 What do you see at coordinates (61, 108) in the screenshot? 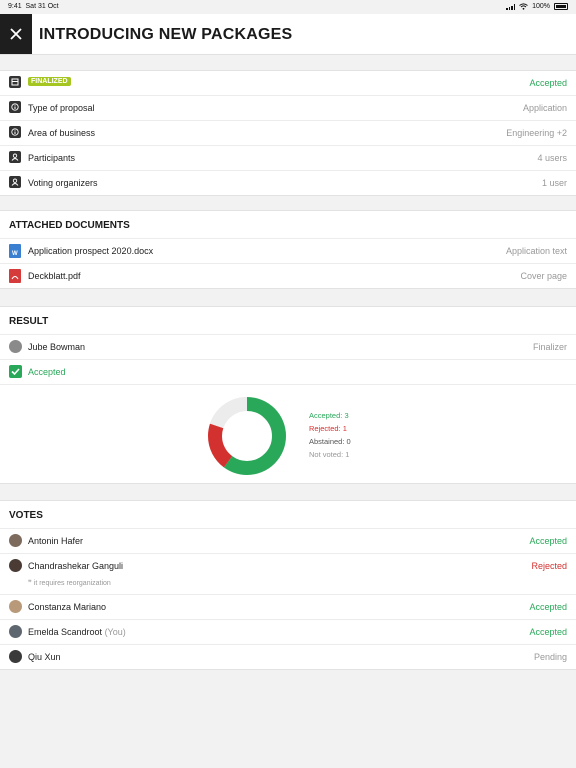
I see `detail-label: Type of proposal` at bounding box center [61, 108].